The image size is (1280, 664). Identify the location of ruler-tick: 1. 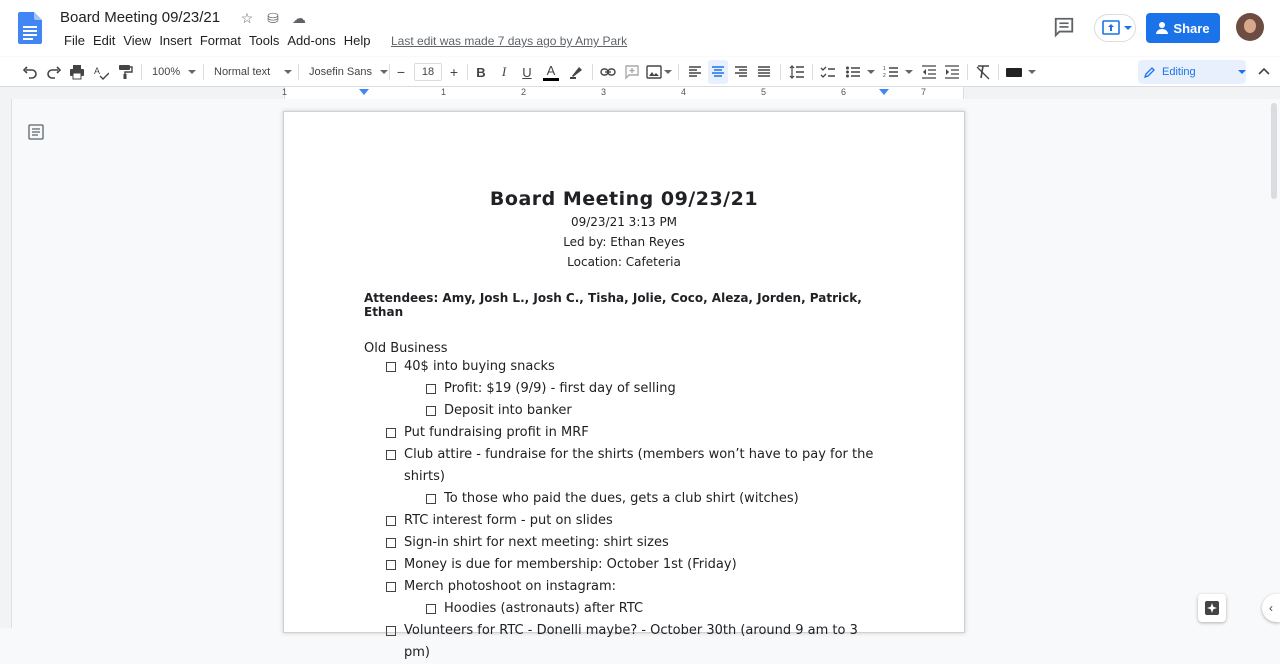
(285, 92).